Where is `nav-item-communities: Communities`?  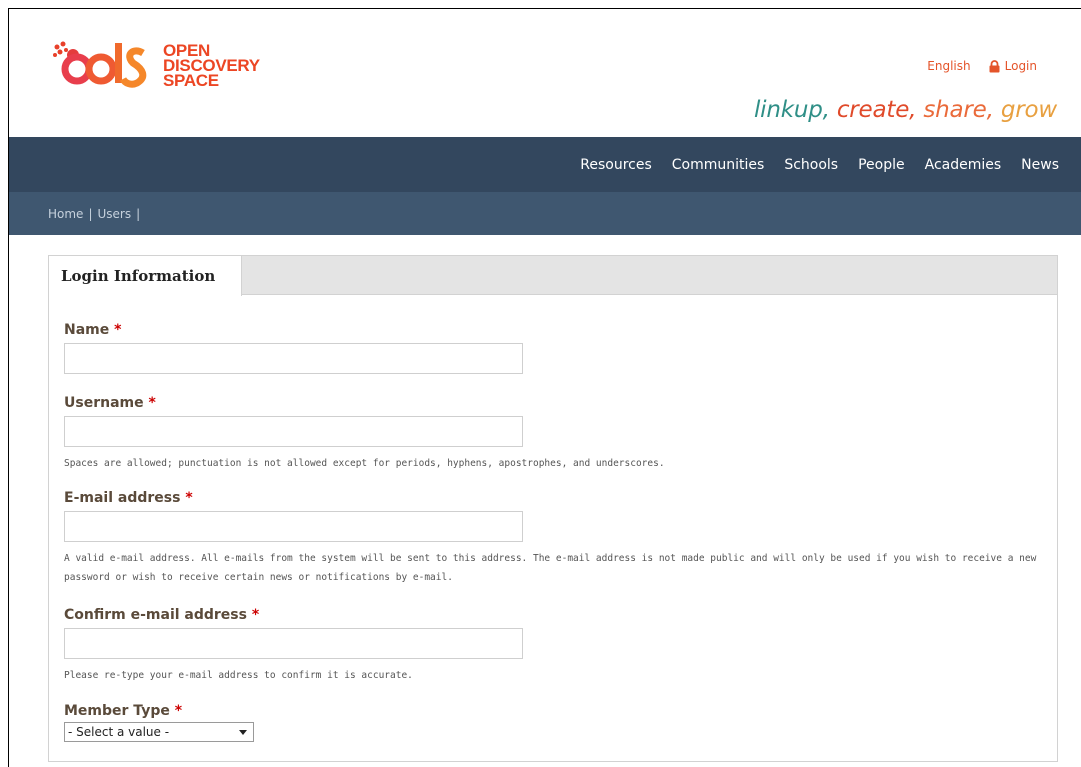 nav-item-communities: Communities is located at coordinates (718, 165).